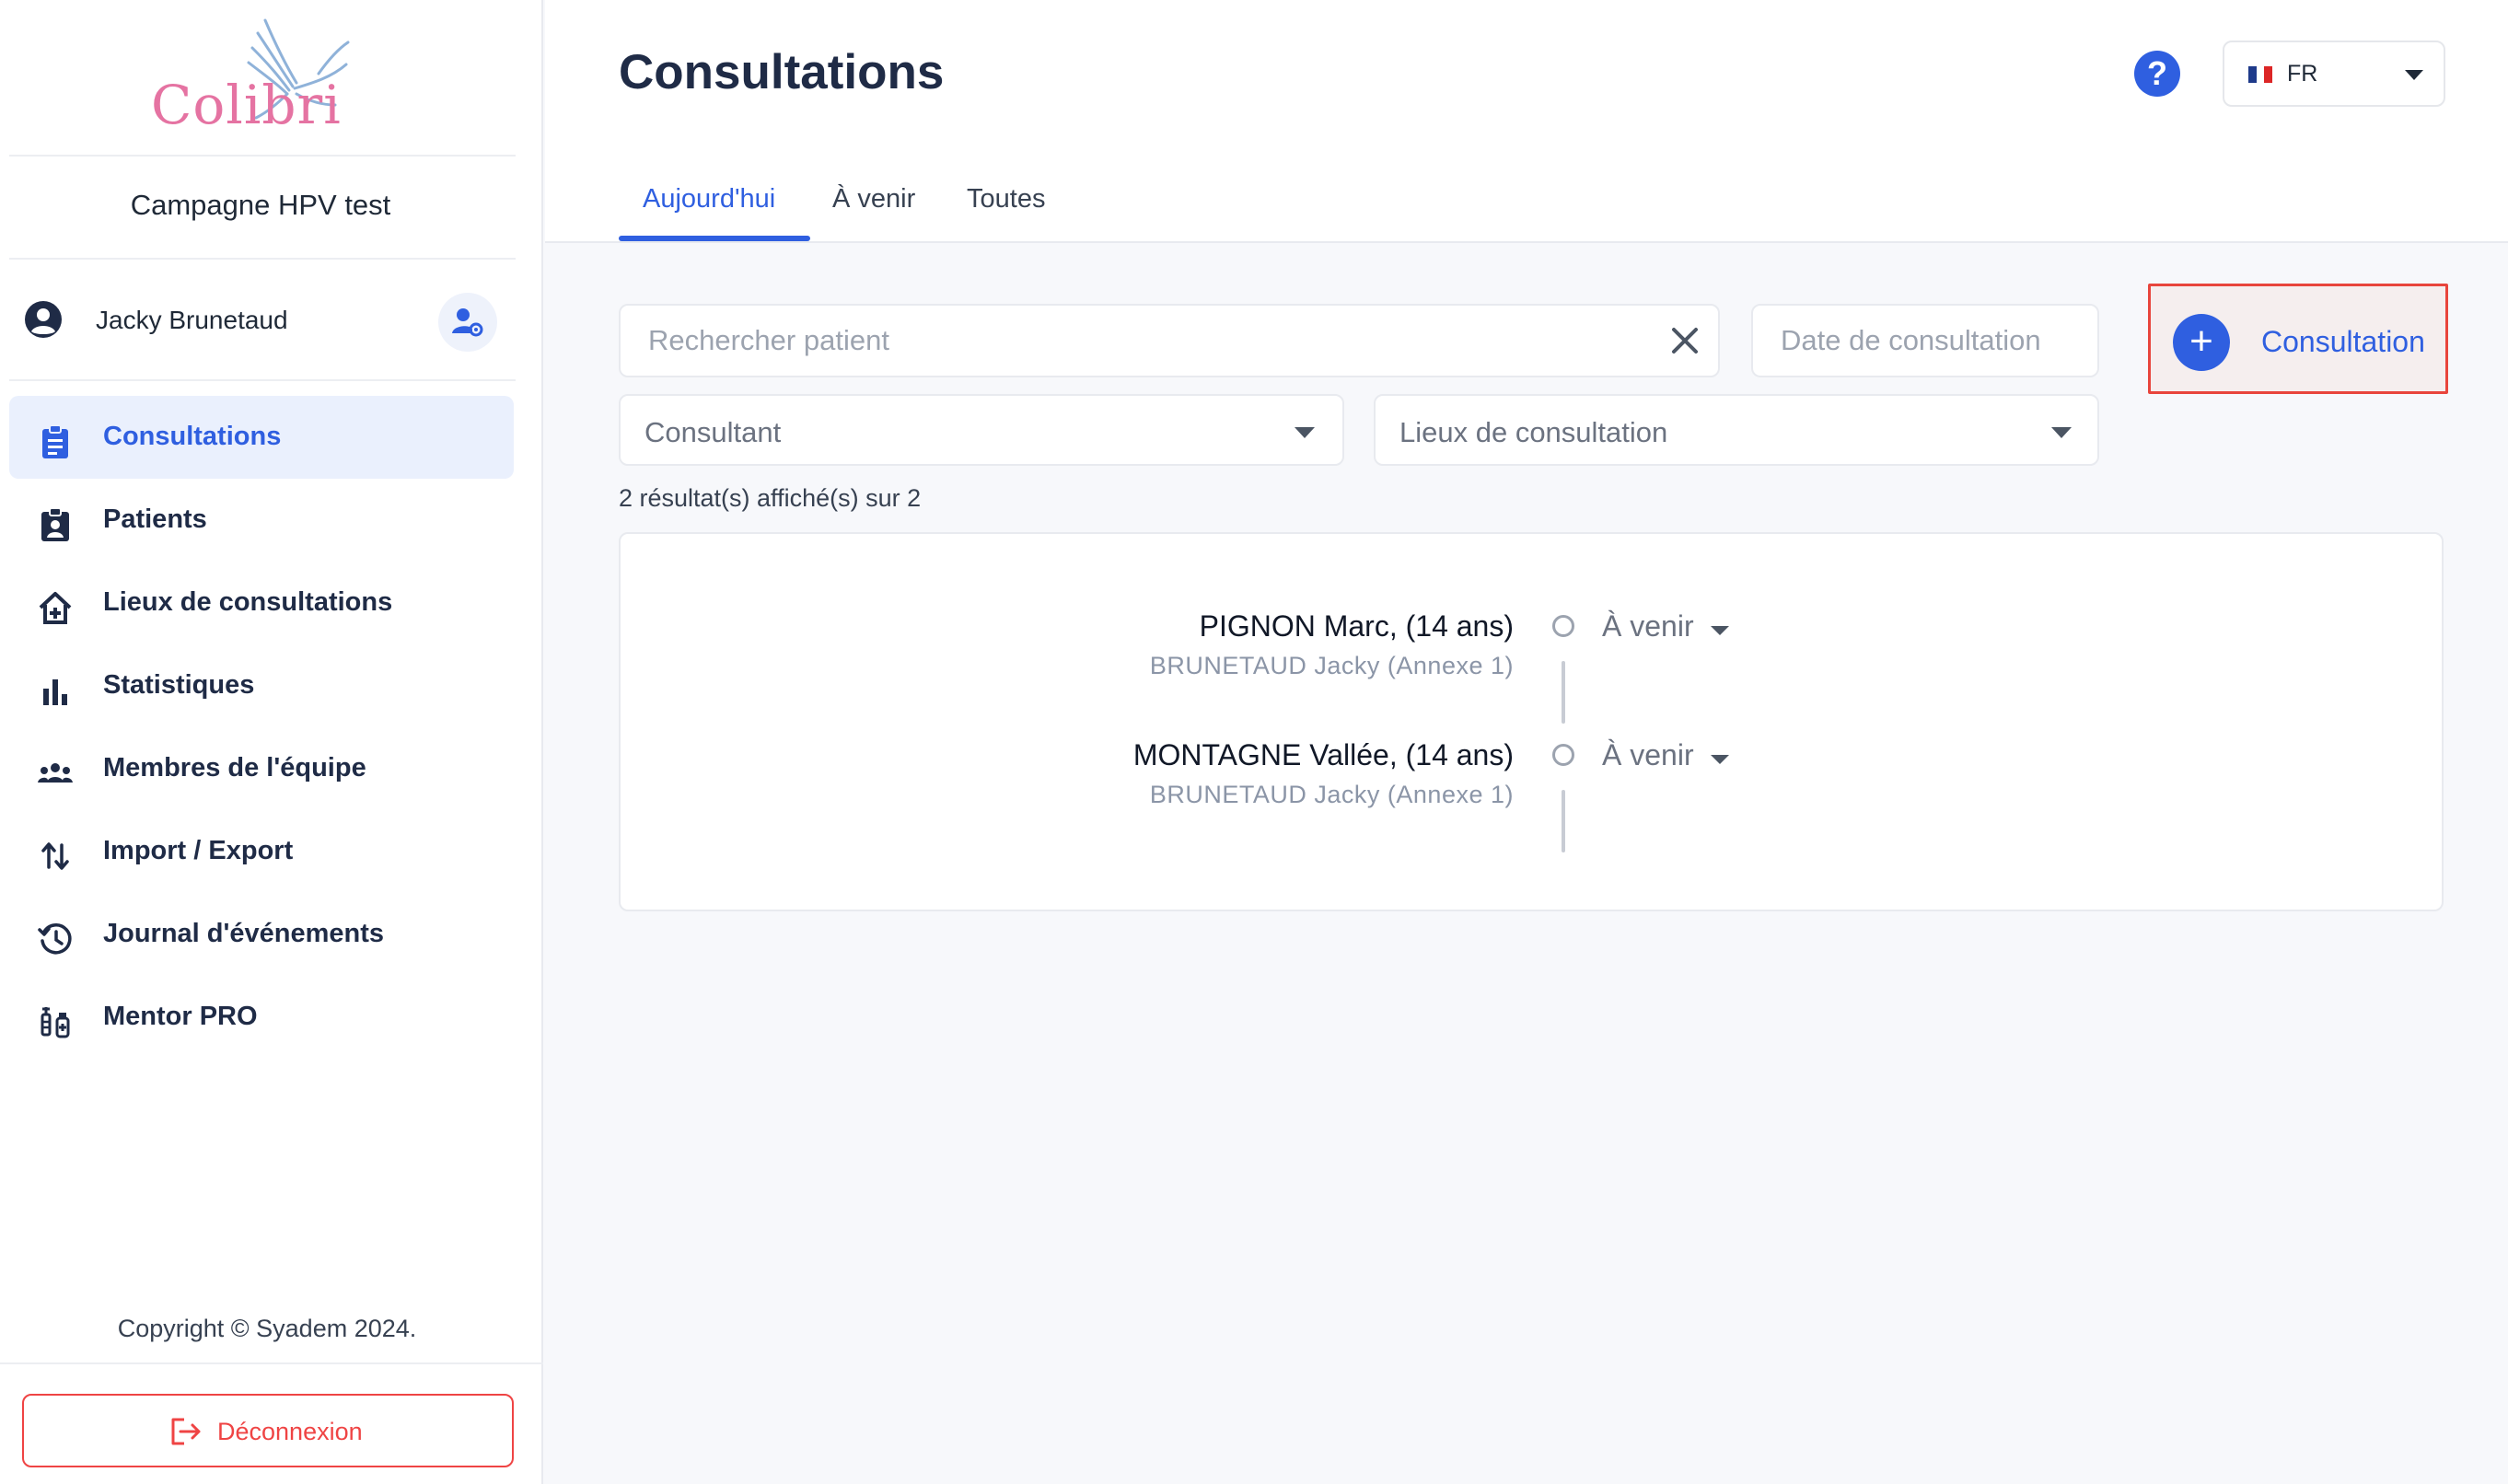 This screenshot has height=1484, width=2508. What do you see at coordinates (2343, 341) in the screenshot?
I see `add-consultation-label: Consultation` at bounding box center [2343, 341].